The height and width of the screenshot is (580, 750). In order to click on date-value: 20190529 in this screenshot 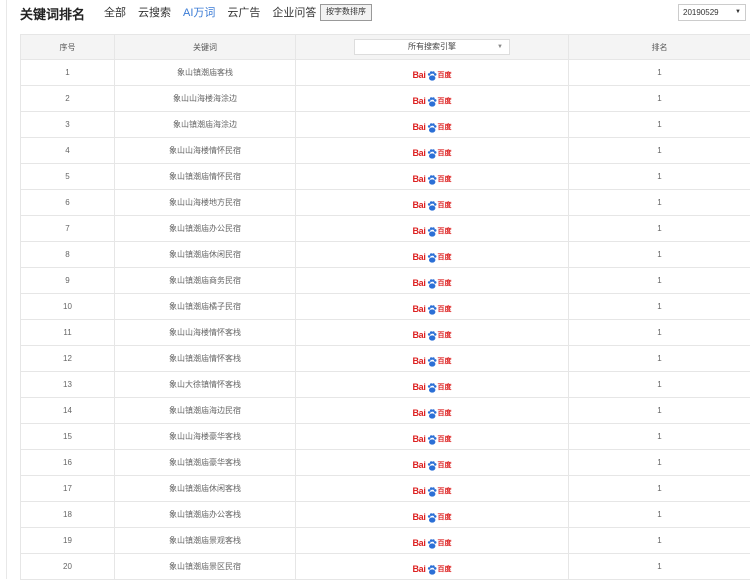, I will do `click(701, 12)`.